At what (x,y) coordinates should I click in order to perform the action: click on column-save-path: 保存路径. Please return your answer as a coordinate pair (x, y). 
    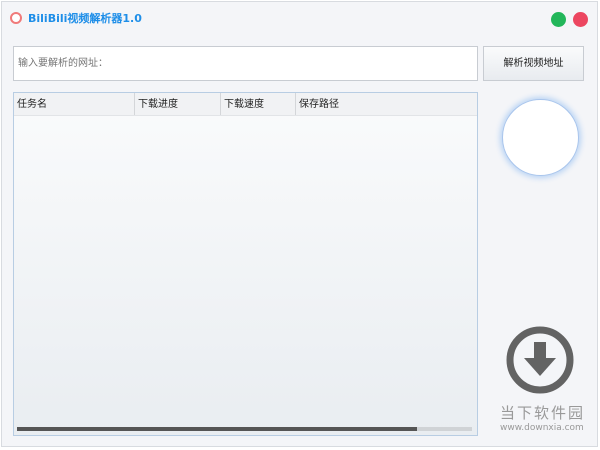
    Looking at the image, I should click on (386, 104).